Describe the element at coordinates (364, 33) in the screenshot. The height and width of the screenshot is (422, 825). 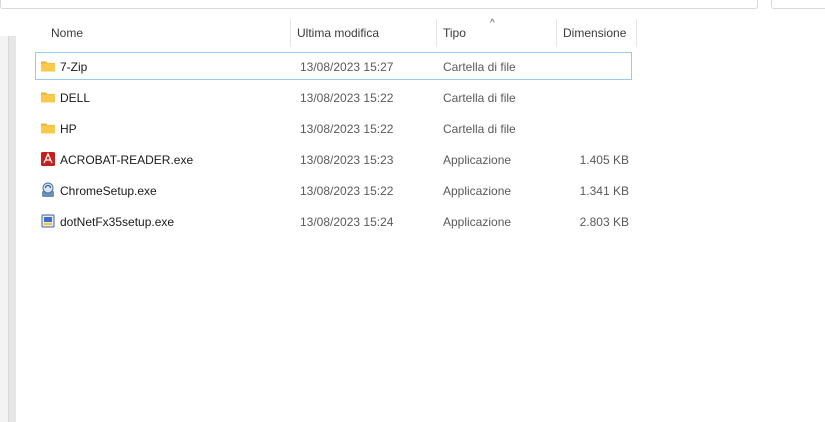
I see `column-header-modified: Ultima modifica` at that location.